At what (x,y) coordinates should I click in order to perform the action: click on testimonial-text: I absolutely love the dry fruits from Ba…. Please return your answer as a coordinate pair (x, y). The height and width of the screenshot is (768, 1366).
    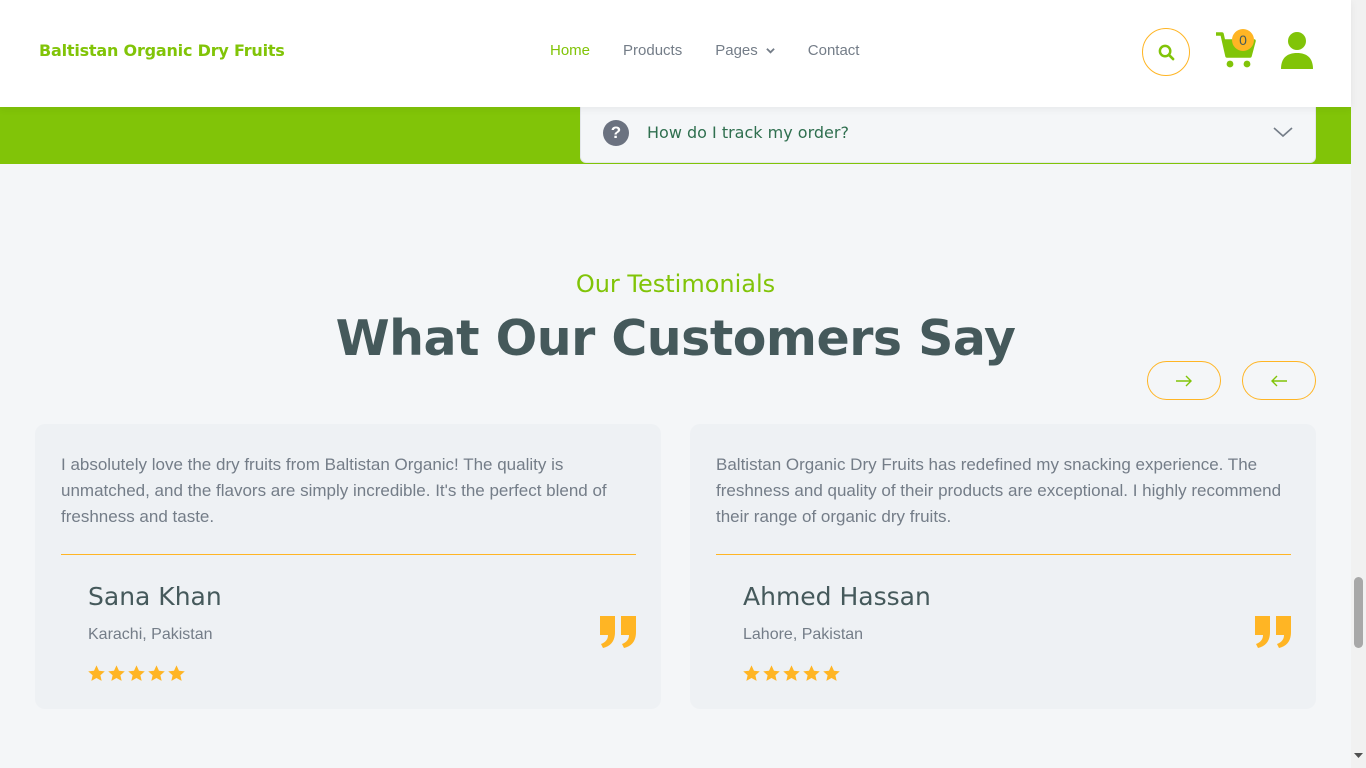
    Looking at the image, I should click on (334, 490).